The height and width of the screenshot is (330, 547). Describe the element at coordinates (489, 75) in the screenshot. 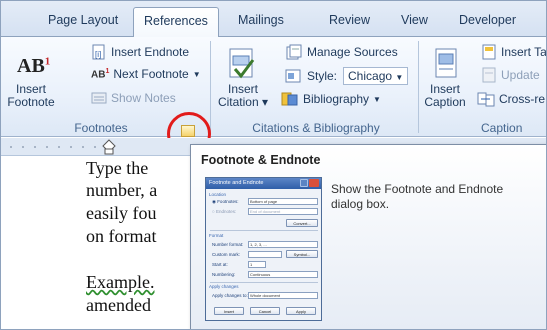

I see `update-icon` at that location.